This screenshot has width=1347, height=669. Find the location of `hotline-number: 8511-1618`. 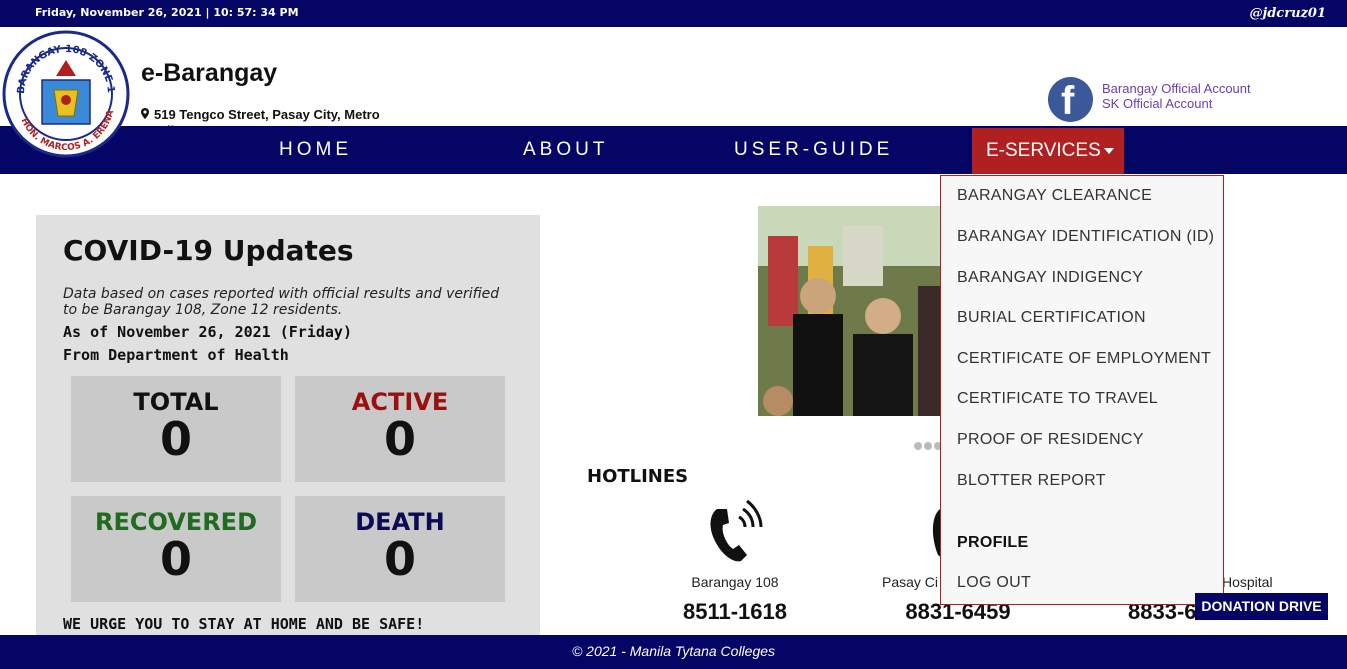

hotline-number: 8511-1618 is located at coordinates (735, 612).